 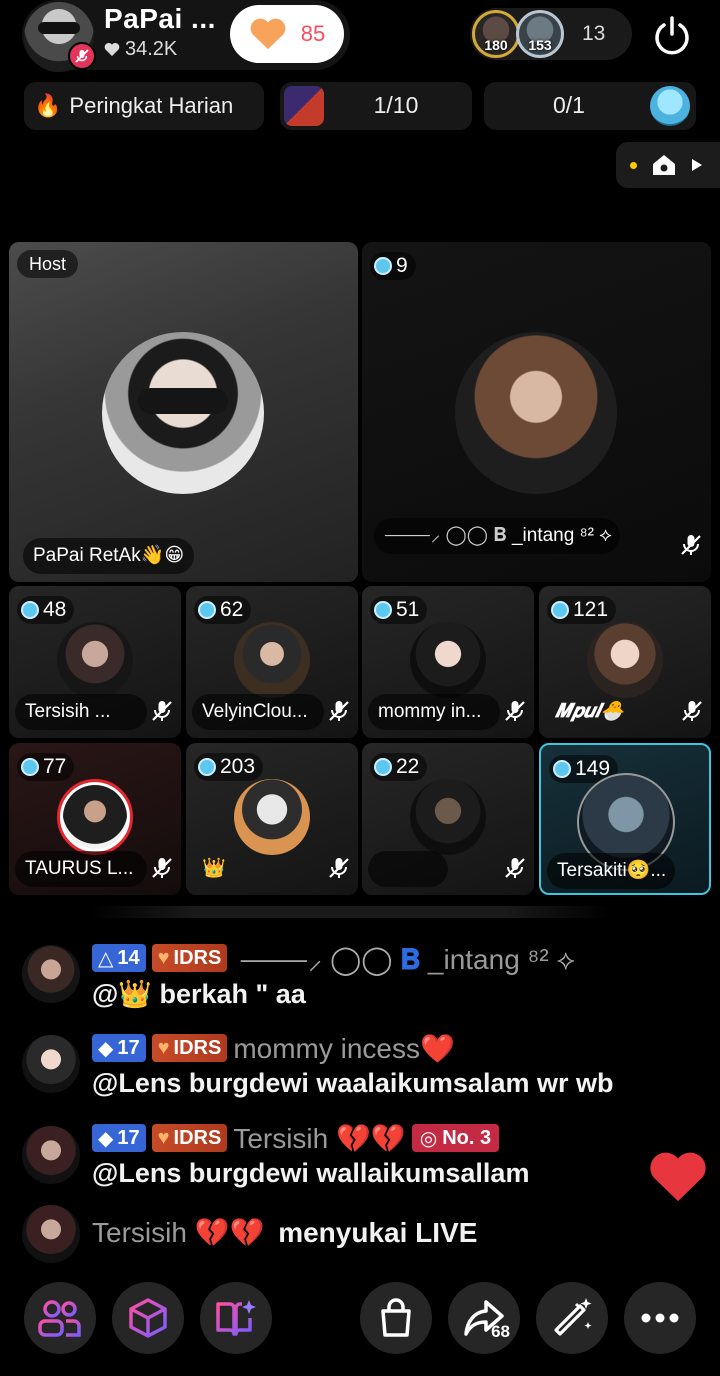 What do you see at coordinates (664, 165) in the screenshot?
I see `home-icon` at bounding box center [664, 165].